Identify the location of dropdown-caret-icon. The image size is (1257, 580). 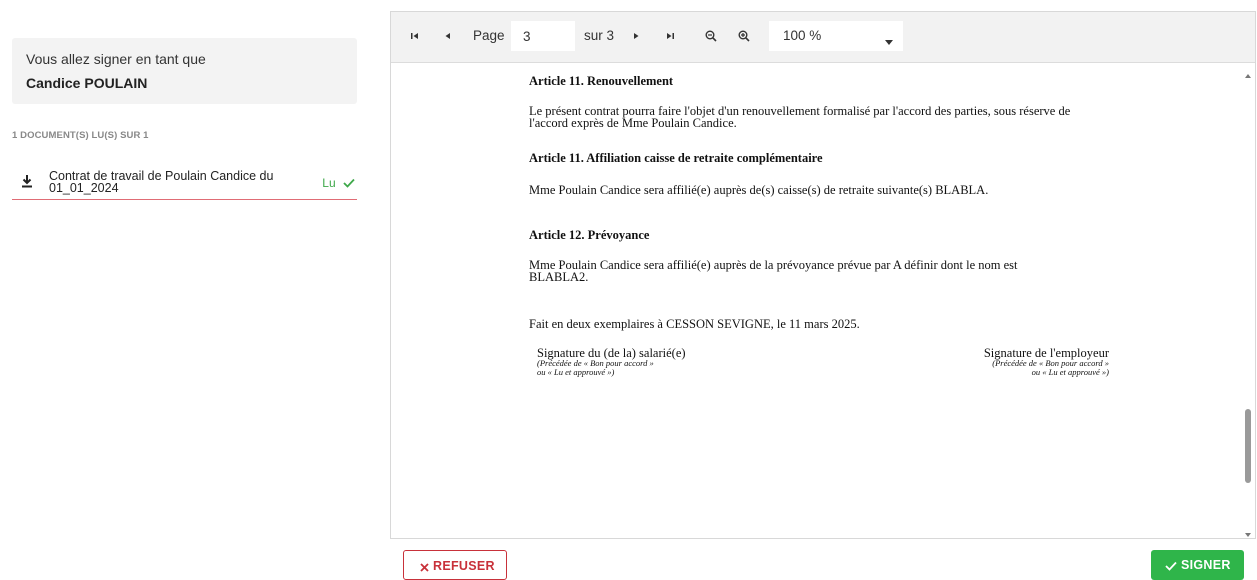
(889, 42).